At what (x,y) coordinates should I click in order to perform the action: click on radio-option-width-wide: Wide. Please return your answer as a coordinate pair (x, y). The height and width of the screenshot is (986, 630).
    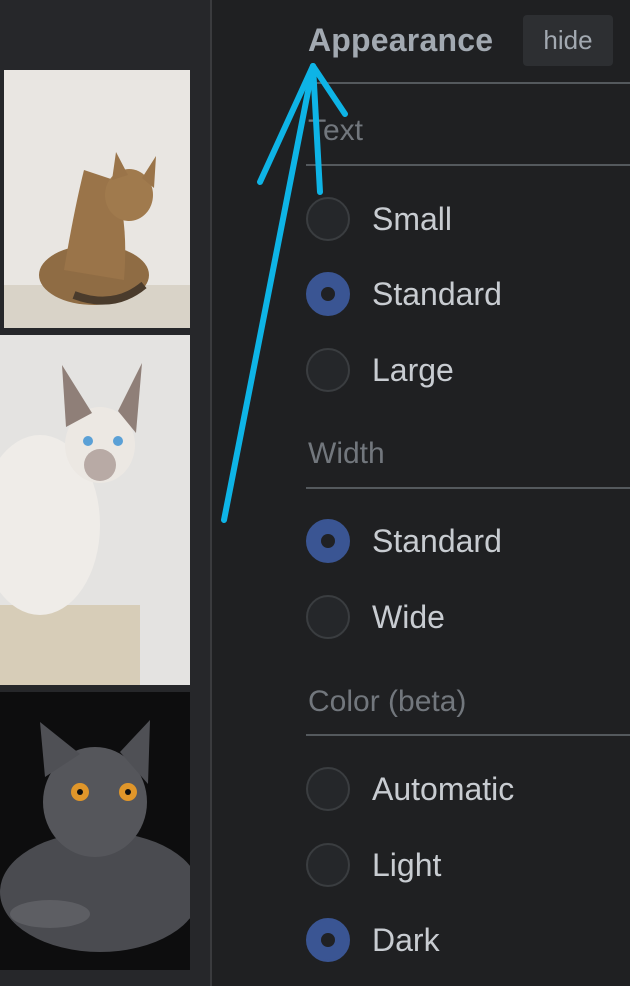
    Looking at the image, I should click on (375, 617).